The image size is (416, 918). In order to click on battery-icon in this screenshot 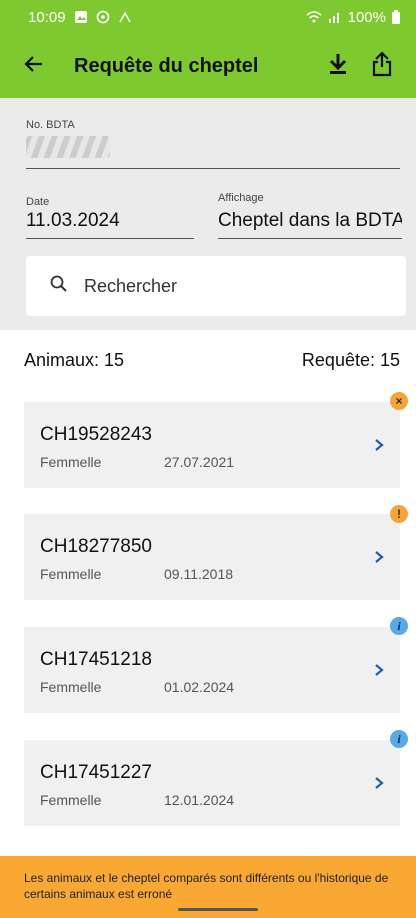, I will do `click(396, 17)`.